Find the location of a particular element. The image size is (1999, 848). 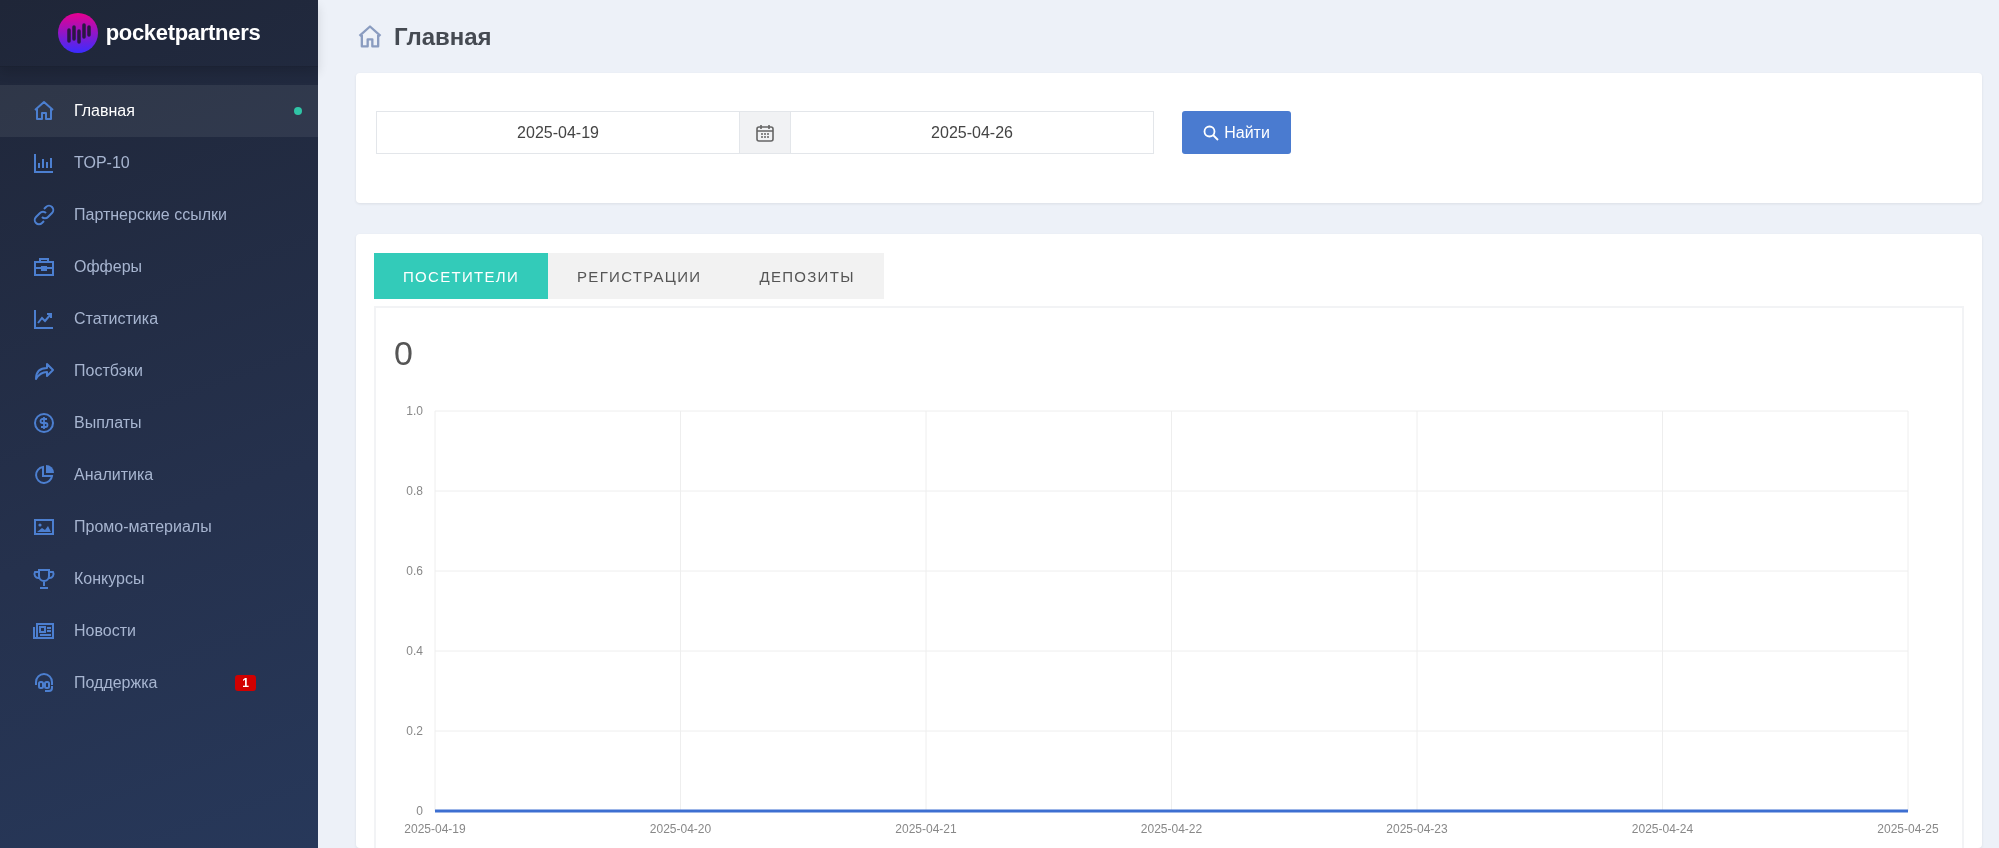

y-tick-label: 0.8 is located at coordinates (414, 491).